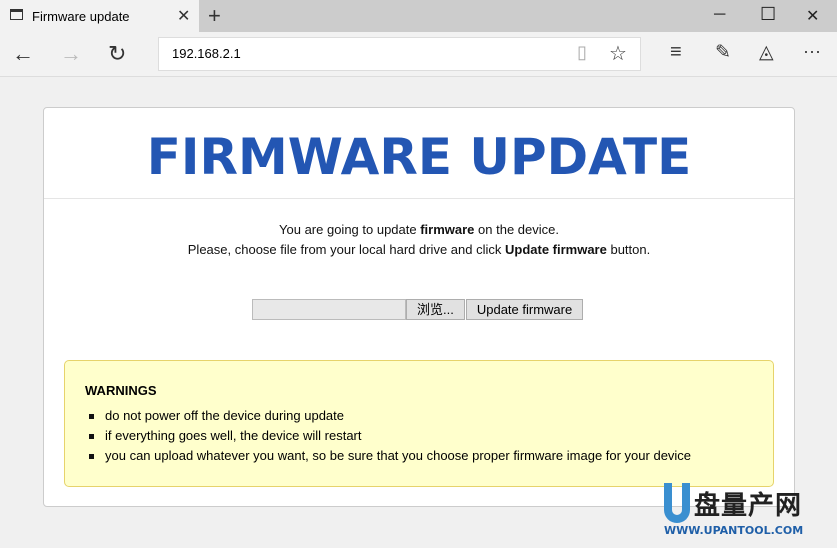 Image resolution: width=837 pixels, height=548 pixels. What do you see at coordinates (812, 16) in the screenshot?
I see `close-window-button: ✕` at bounding box center [812, 16].